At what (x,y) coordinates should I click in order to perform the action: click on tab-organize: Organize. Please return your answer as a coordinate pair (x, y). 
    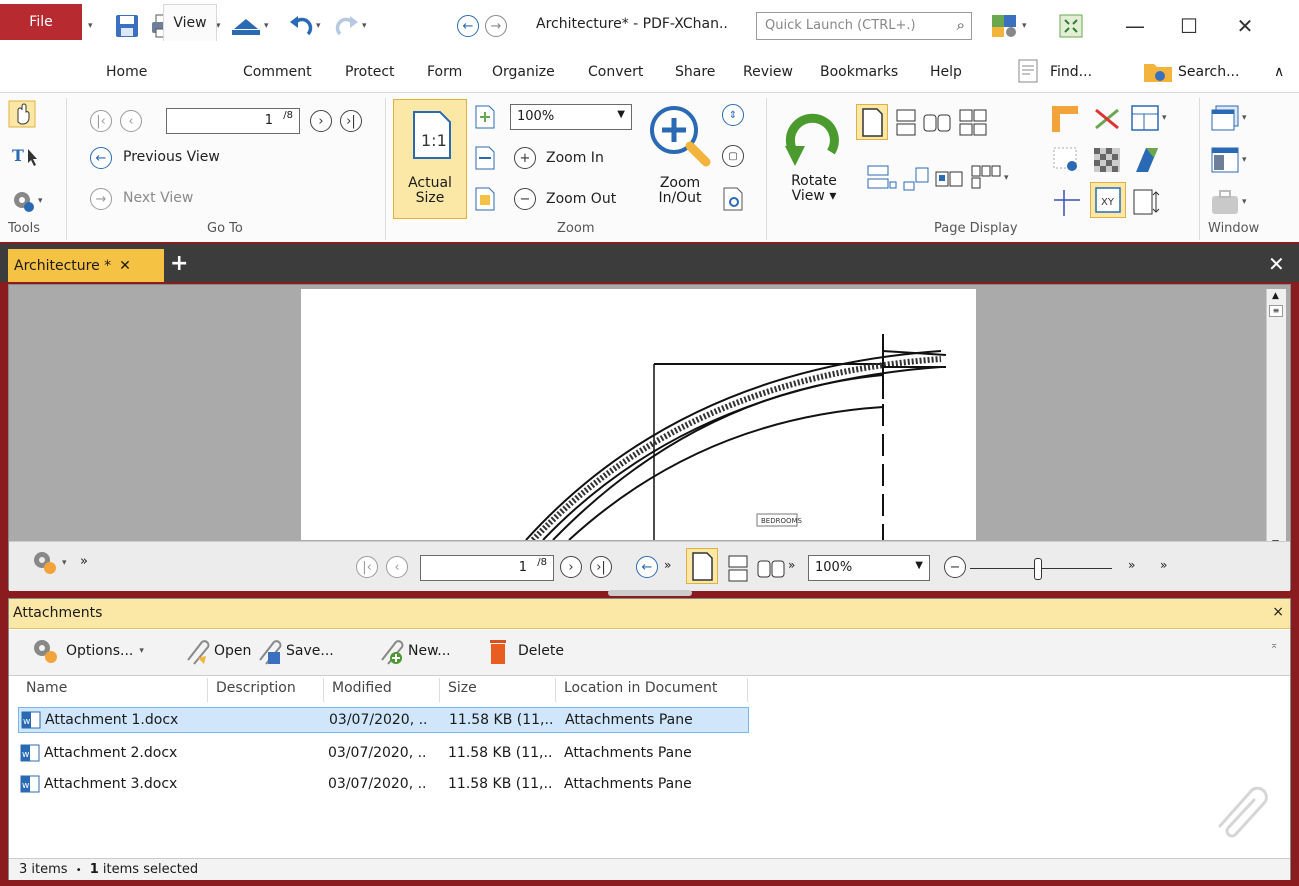
    Looking at the image, I should click on (523, 72).